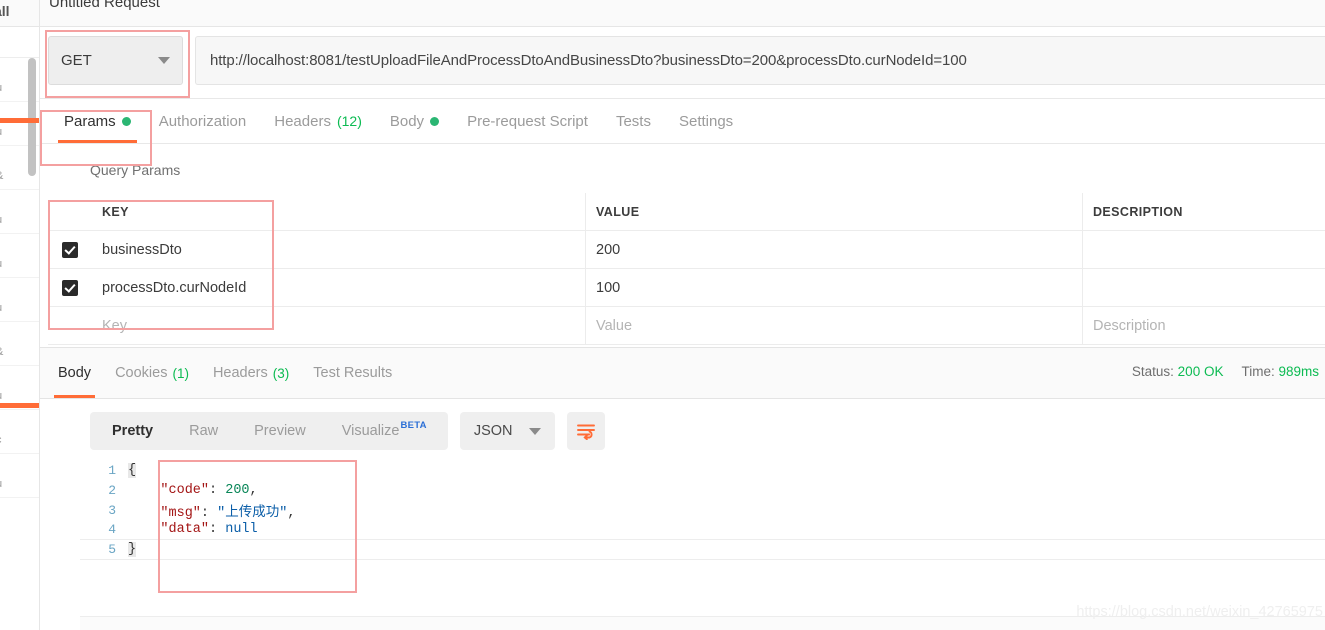  What do you see at coordinates (702, 510) in the screenshot?
I see `json-line: 3 "msg": "上传成功",` at bounding box center [702, 510].